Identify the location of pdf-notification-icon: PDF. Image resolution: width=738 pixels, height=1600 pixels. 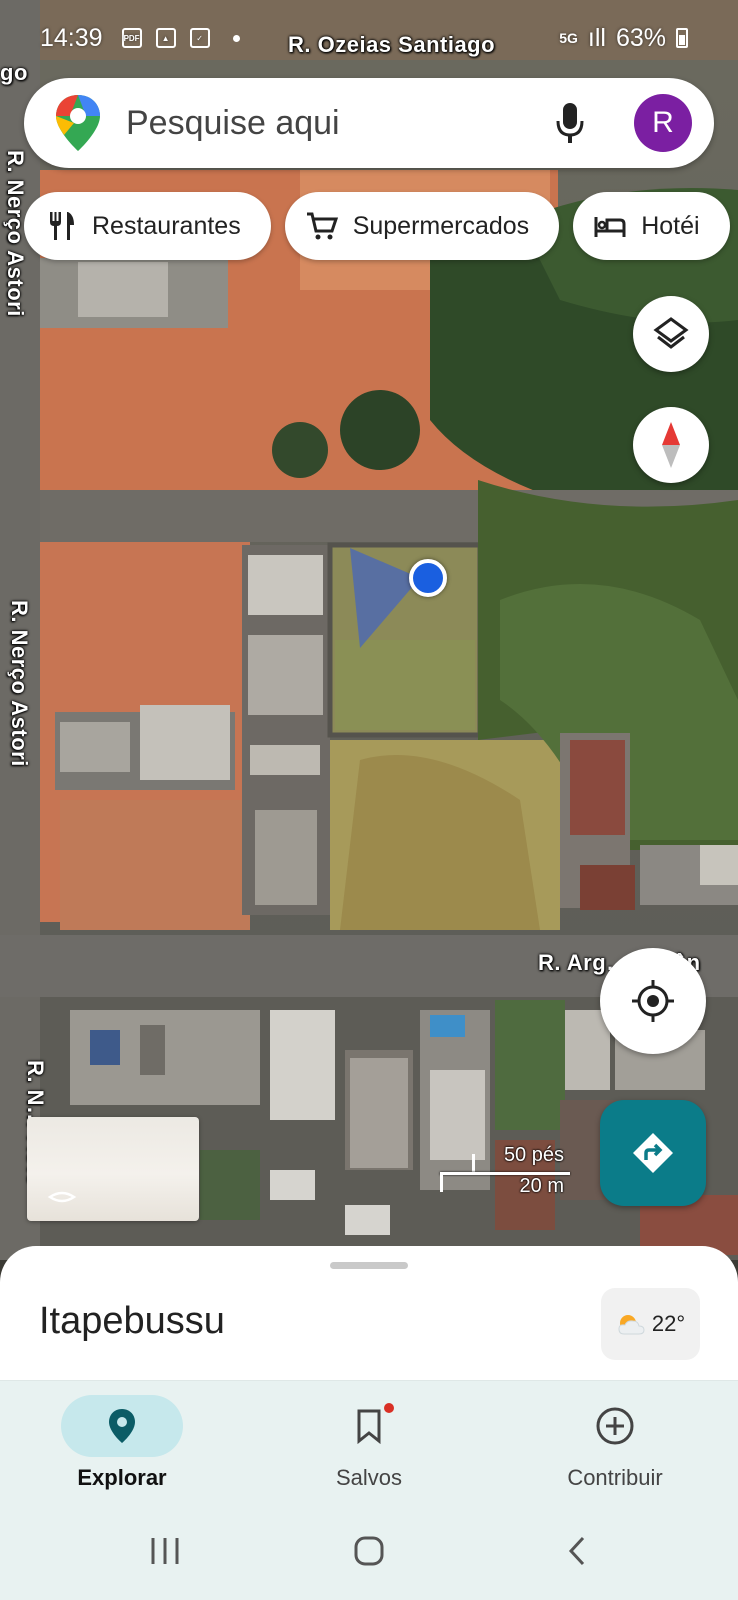
(131, 38).